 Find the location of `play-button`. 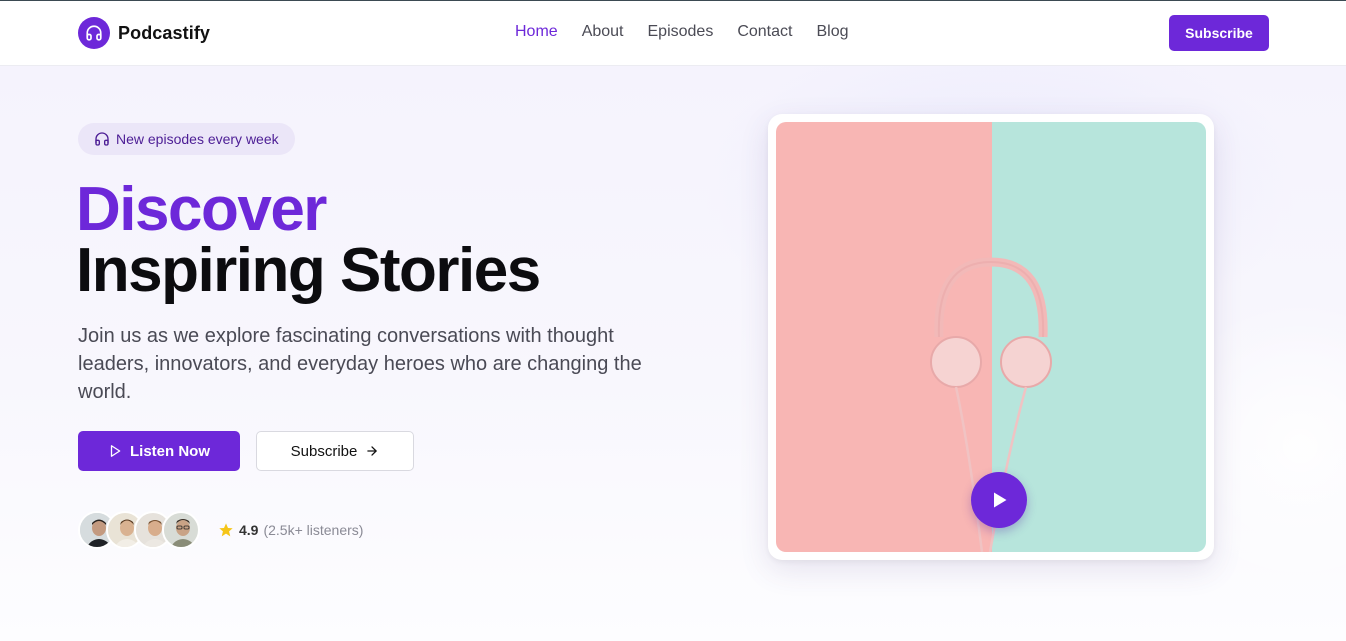

play-button is located at coordinates (999, 500).